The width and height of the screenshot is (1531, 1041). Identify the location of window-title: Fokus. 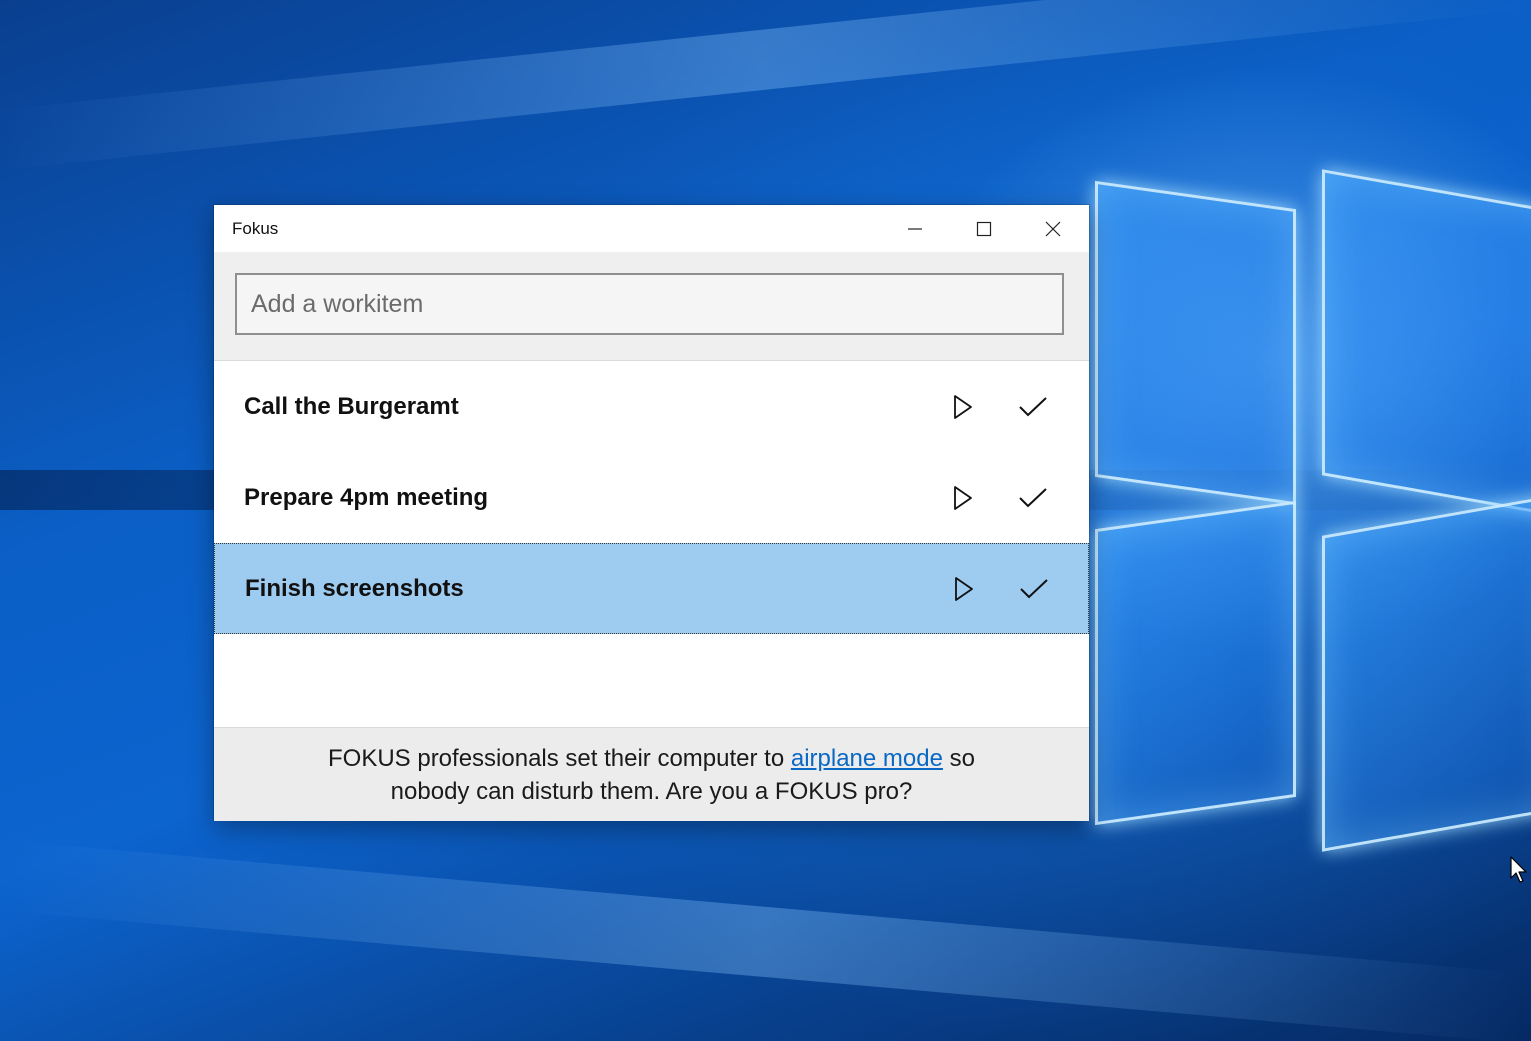
(255, 228).